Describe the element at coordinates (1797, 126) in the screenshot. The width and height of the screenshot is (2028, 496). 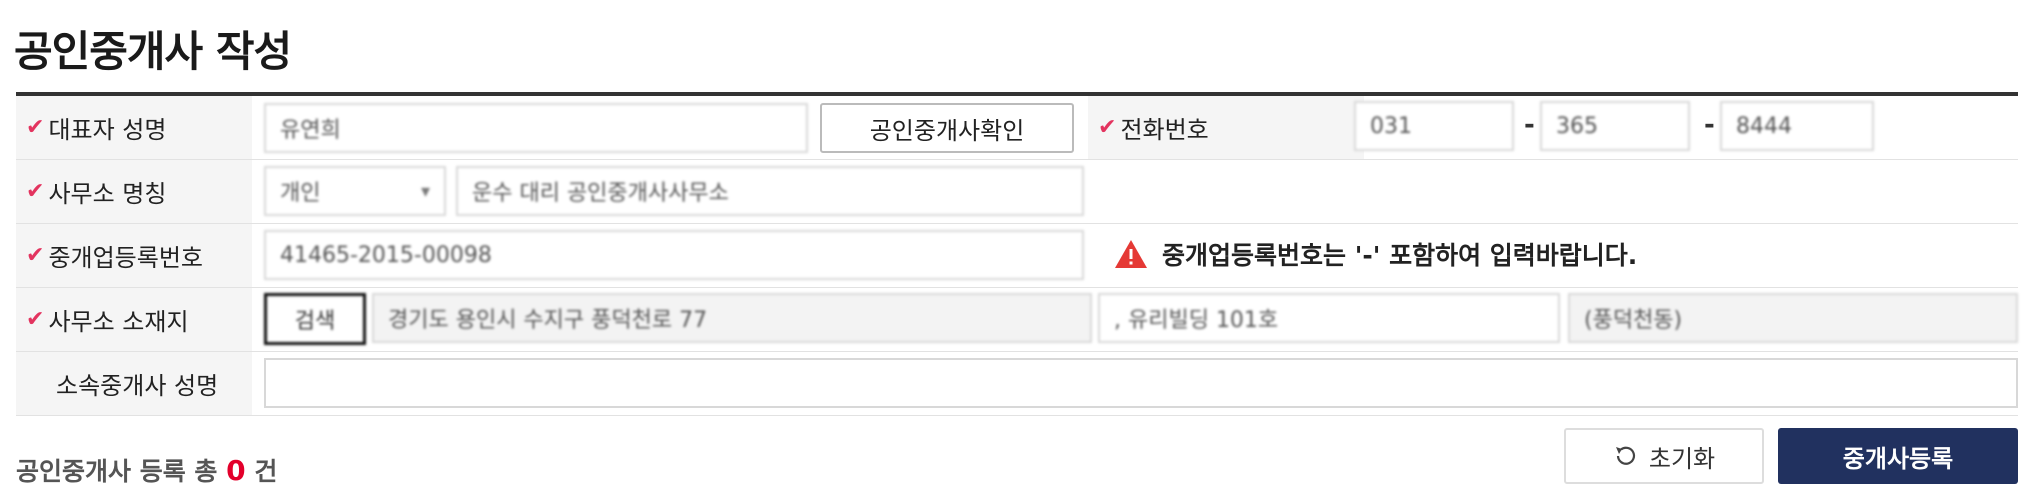
I see `phone-part-3-input: 8444` at that location.